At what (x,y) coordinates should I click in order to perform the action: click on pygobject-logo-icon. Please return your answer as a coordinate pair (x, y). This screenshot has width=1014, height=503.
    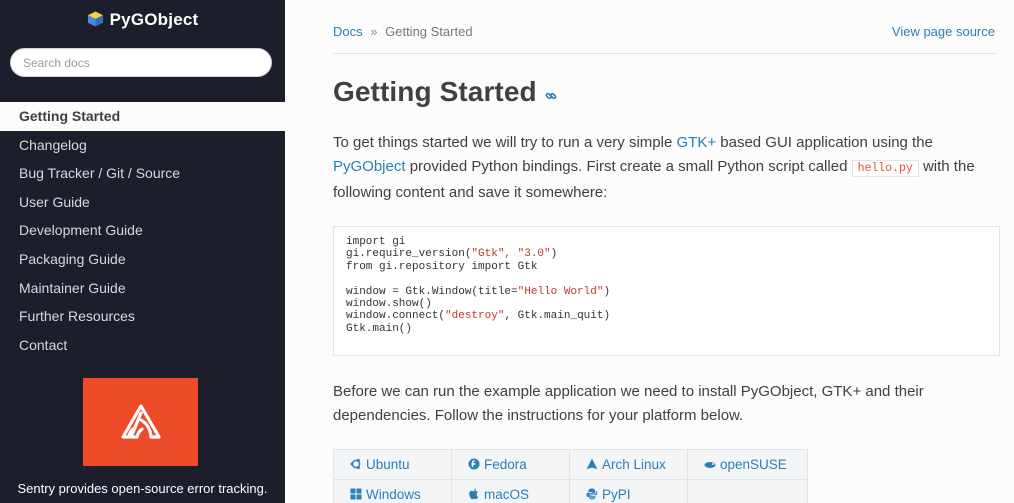
    Looking at the image, I should click on (95, 19).